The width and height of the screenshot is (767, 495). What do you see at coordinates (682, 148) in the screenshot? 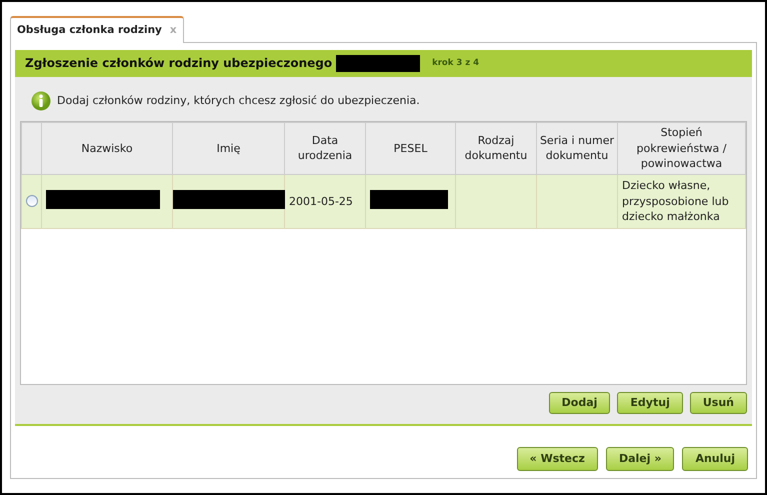
I see `column-header: Stopień pokrewieństwa / powinowactwa` at bounding box center [682, 148].